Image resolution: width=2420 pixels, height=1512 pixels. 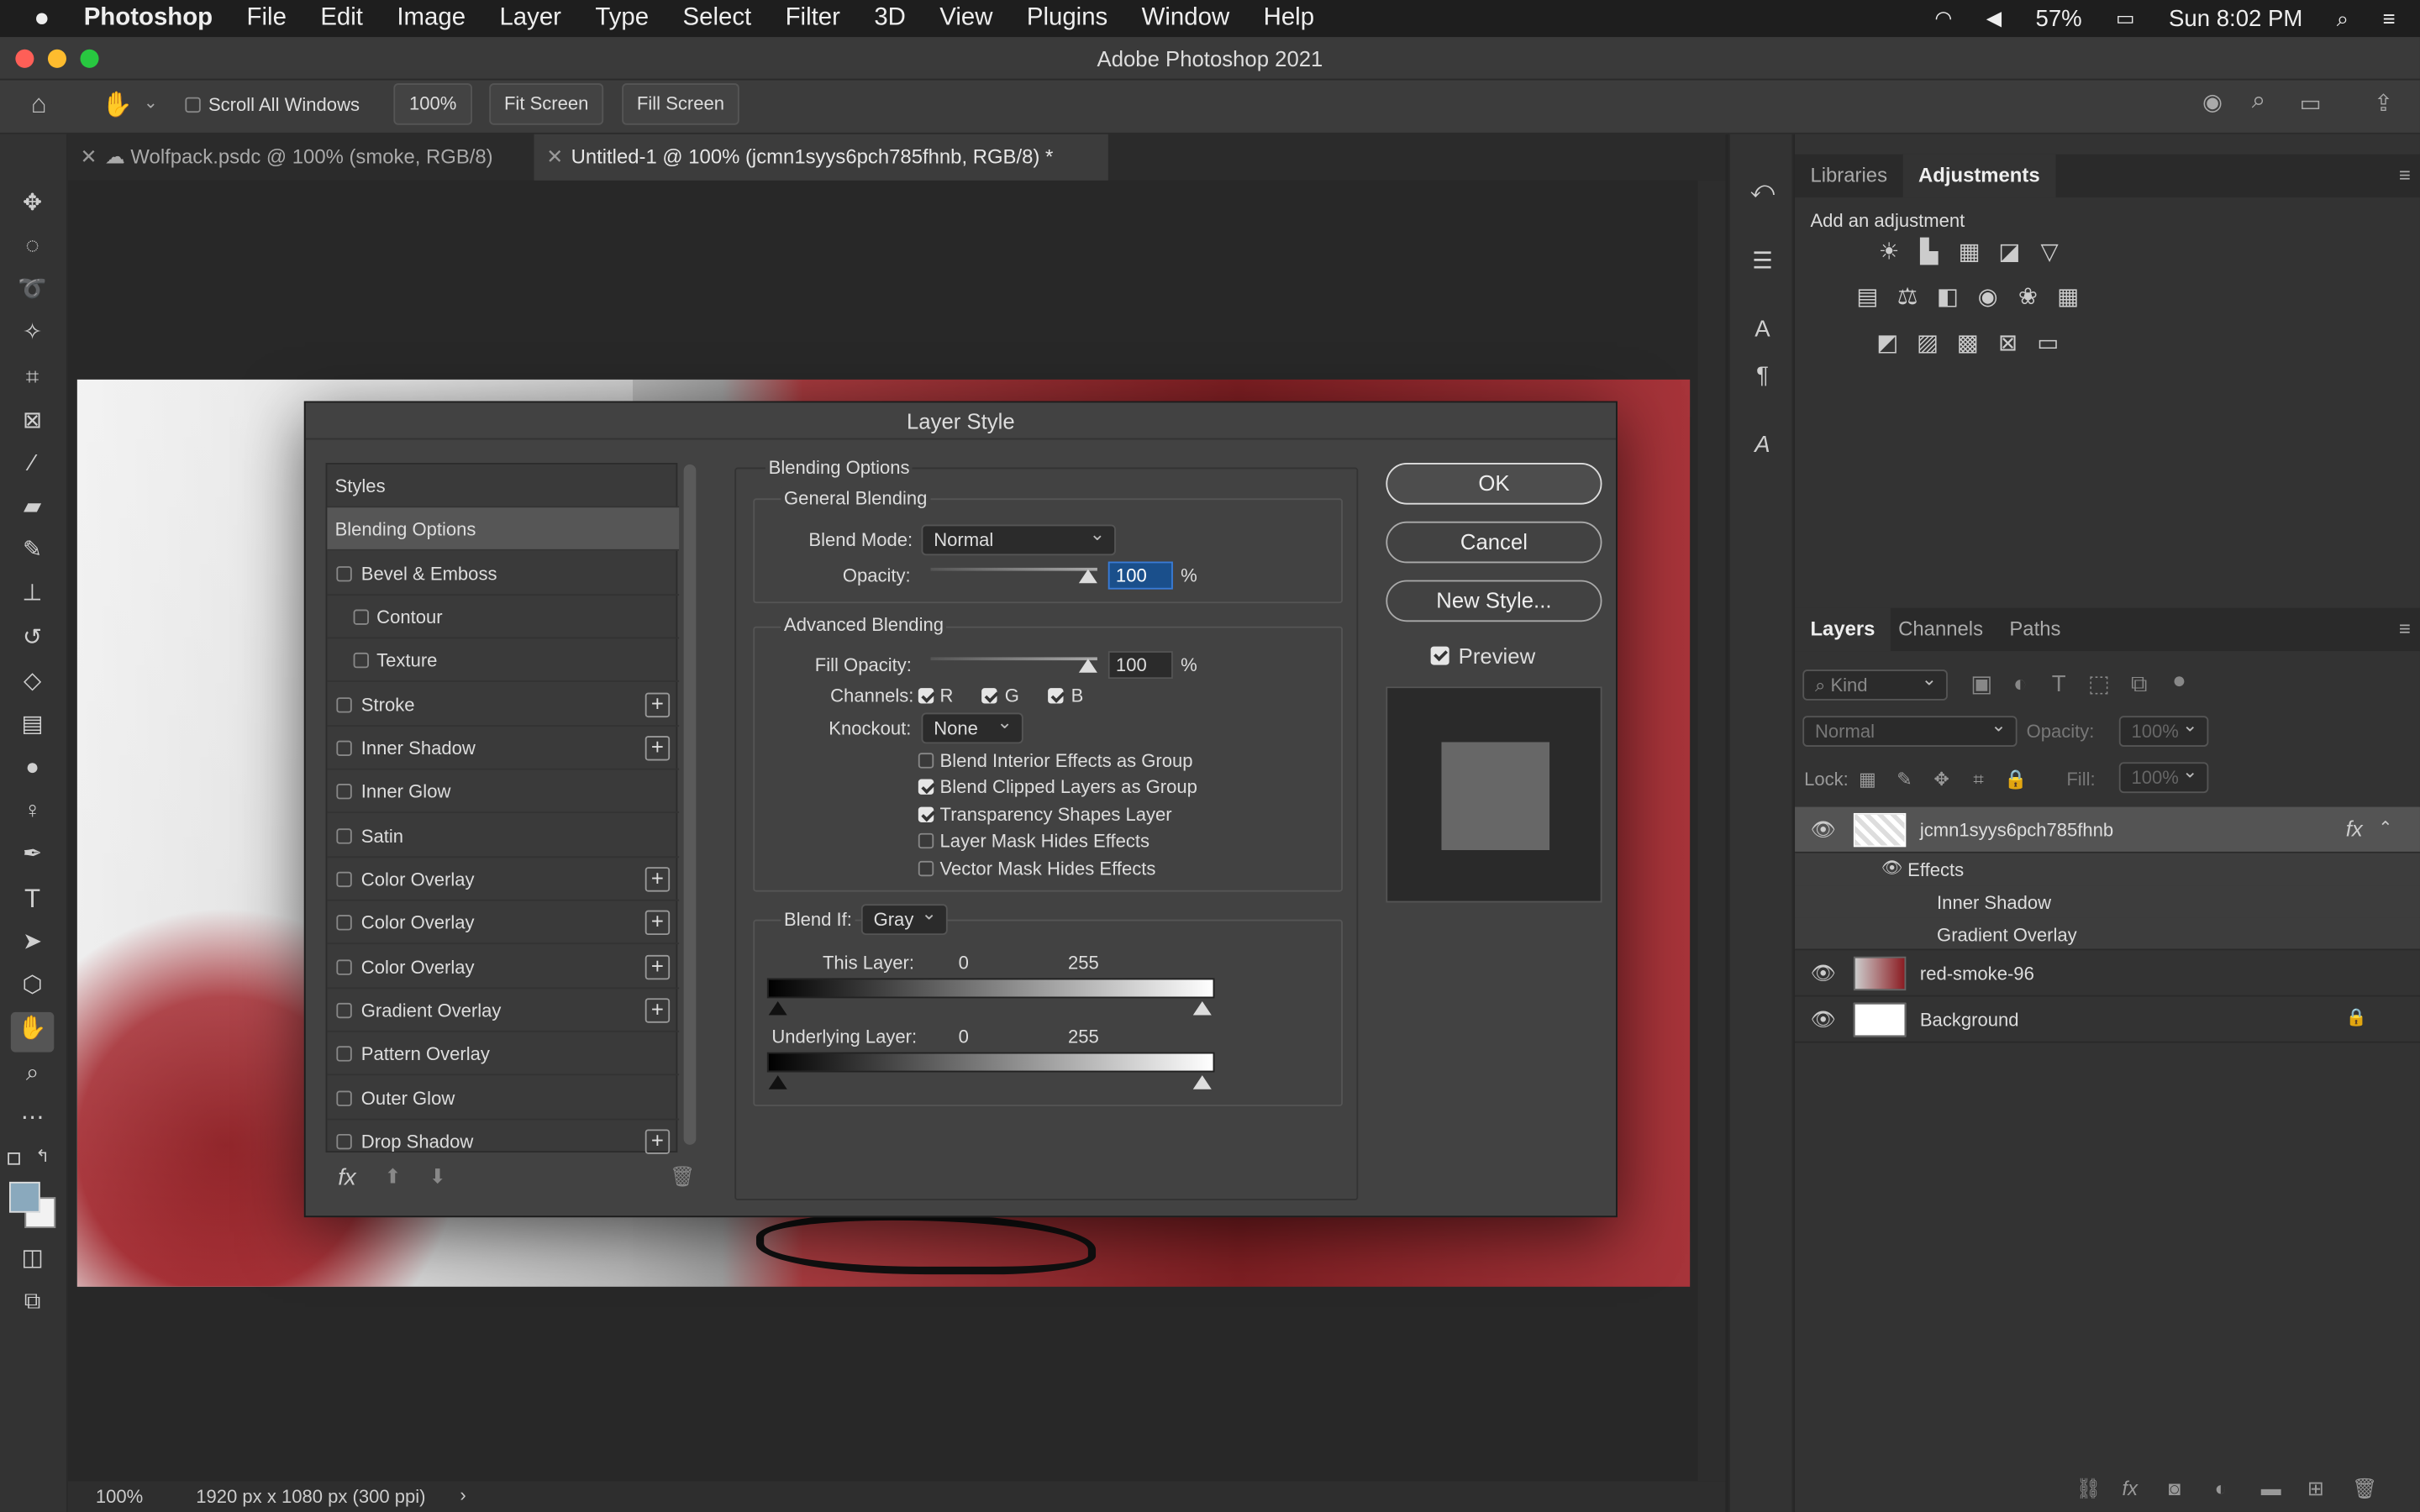 What do you see at coordinates (32, 290) in the screenshot?
I see `lasso-tool-icon: ➰` at bounding box center [32, 290].